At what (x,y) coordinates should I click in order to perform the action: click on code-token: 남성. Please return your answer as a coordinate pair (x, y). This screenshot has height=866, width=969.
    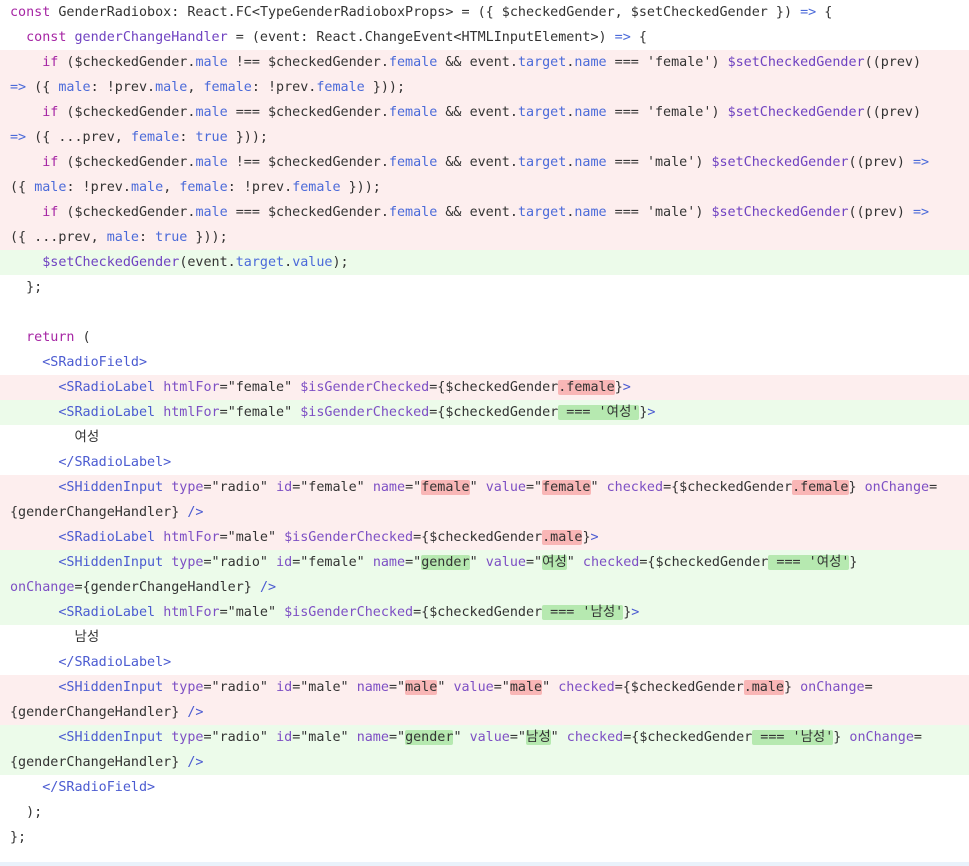
    Looking at the image, I should click on (55, 637).